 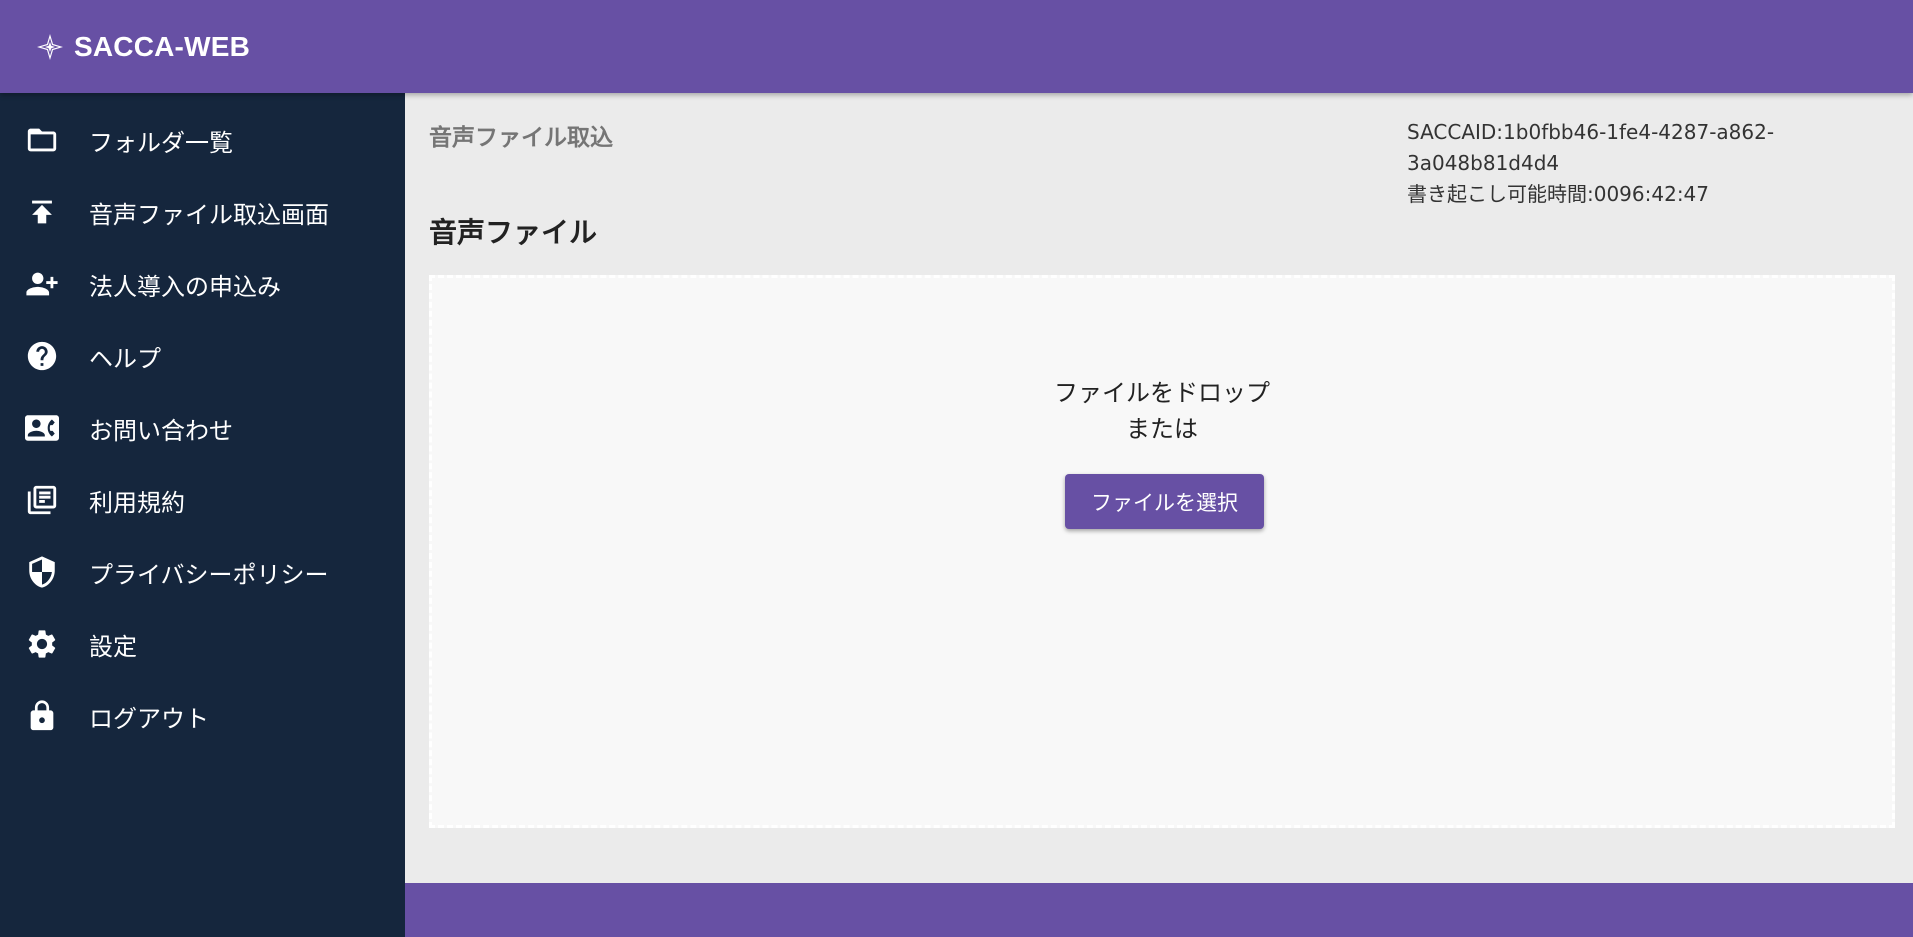 I want to click on sacca-id-line1: SACCAID:1b0fbb46-1fe4-4287-a862-, so click(x=1591, y=132).